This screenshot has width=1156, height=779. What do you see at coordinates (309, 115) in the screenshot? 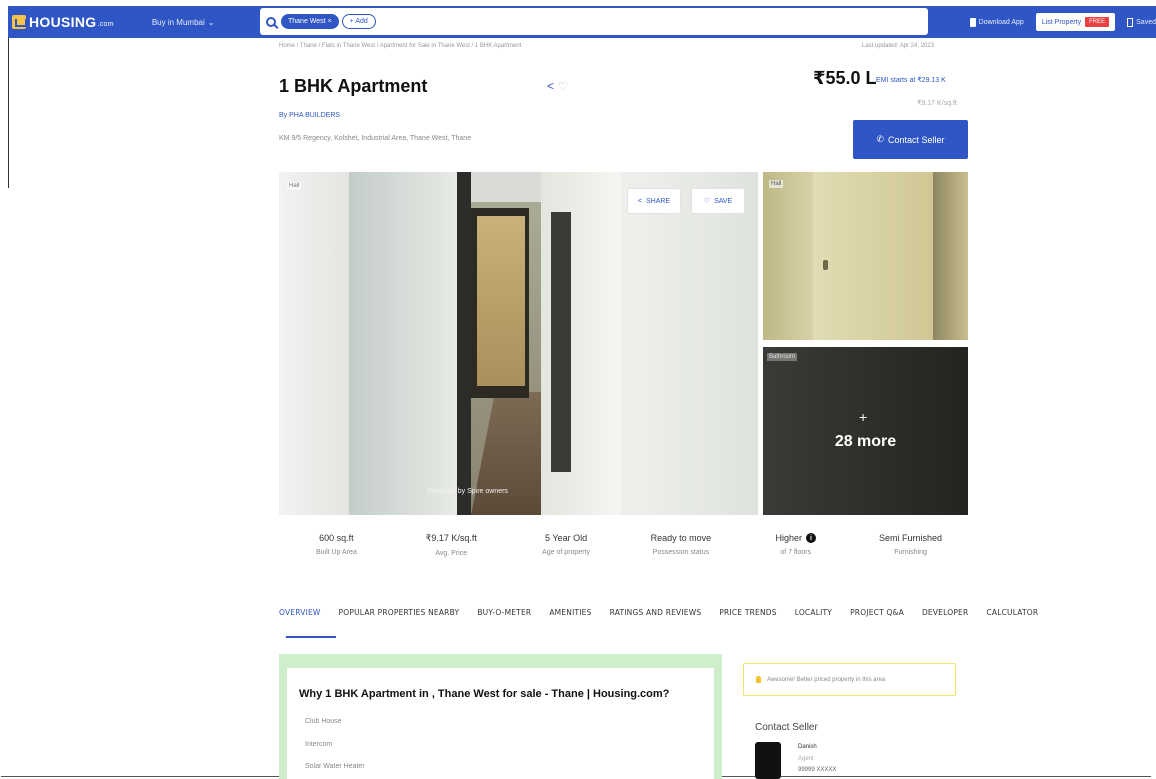
I see `builder-link: By PHA BUILDERS` at bounding box center [309, 115].